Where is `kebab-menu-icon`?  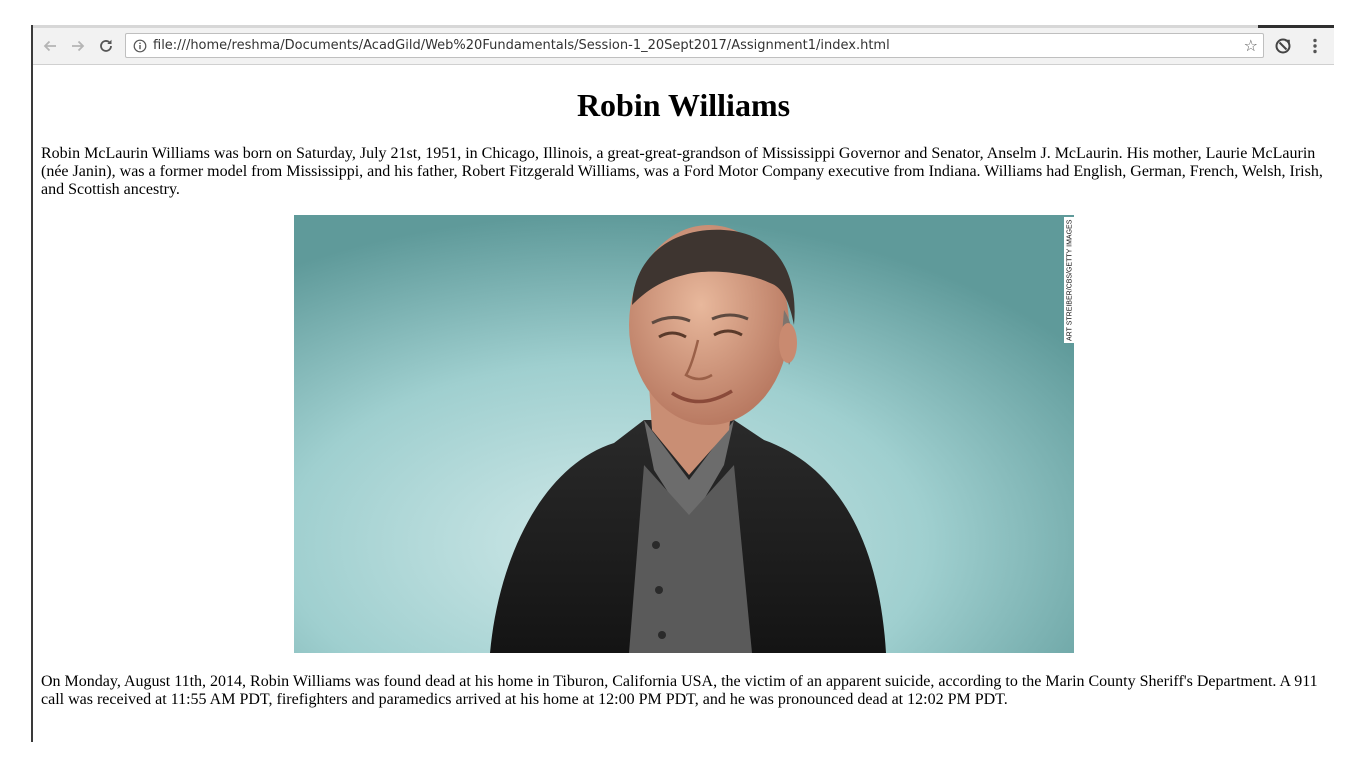 kebab-menu-icon is located at coordinates (1315, 46).